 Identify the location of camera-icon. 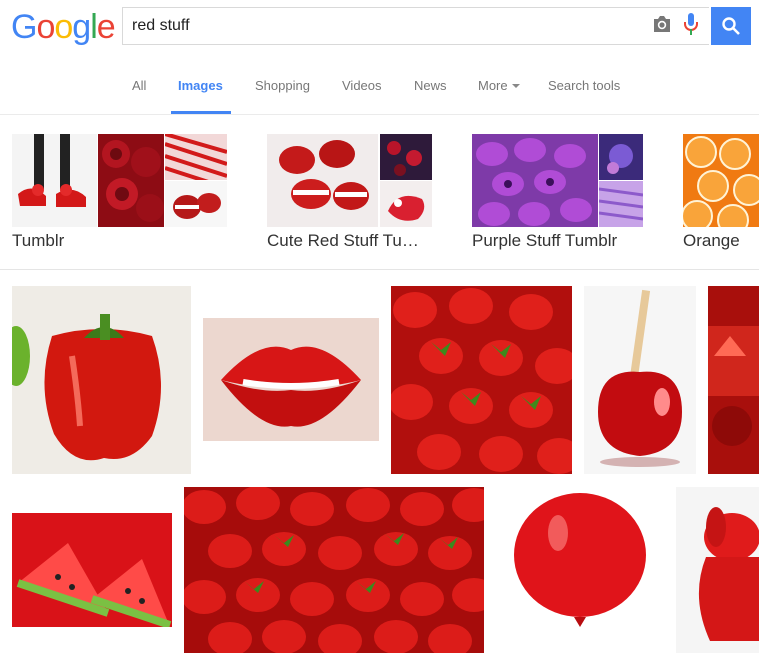
(662, 24).